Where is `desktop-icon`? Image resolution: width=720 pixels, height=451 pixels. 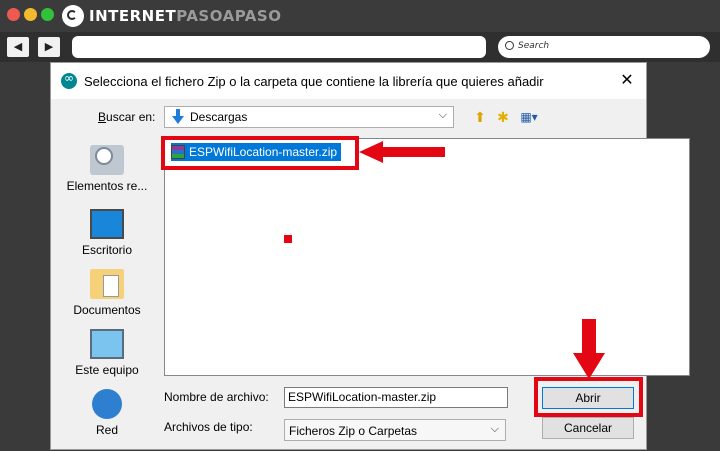 desktop-icon is located at coordinates (107, 224).